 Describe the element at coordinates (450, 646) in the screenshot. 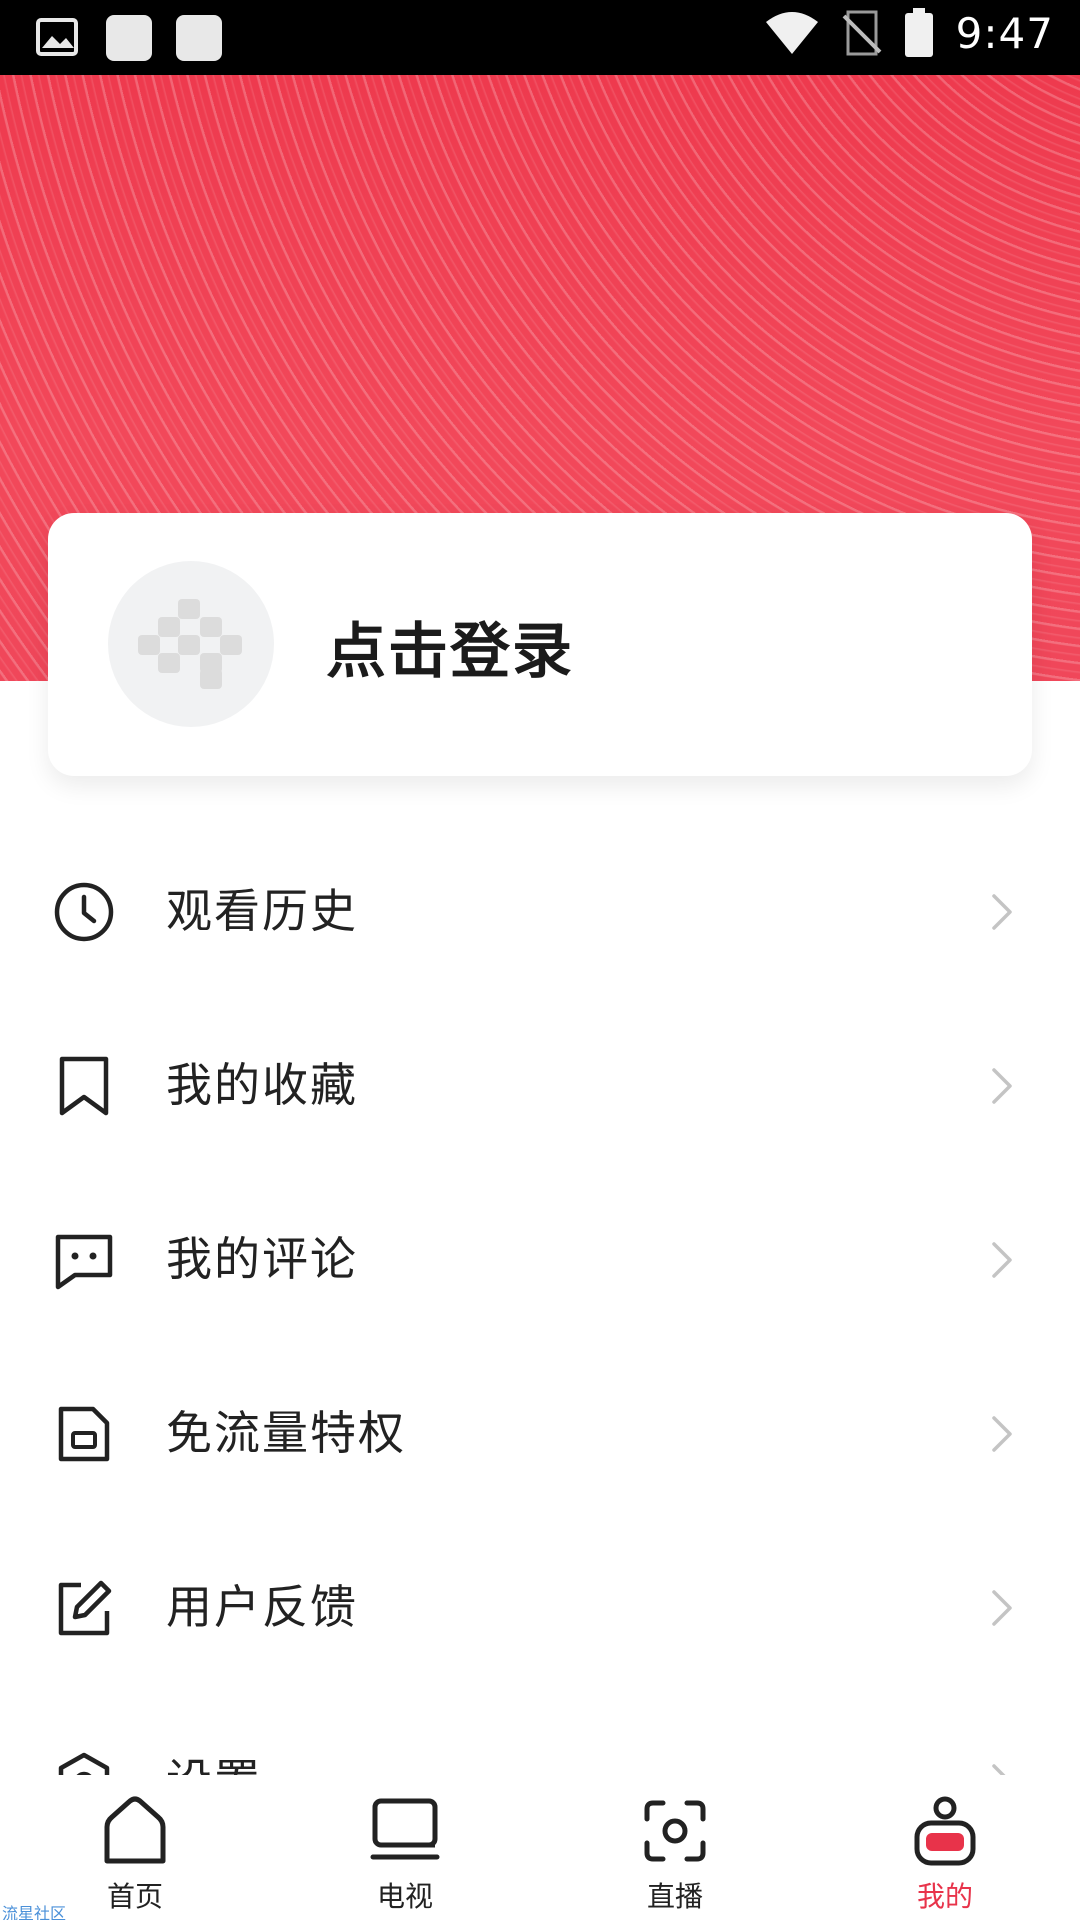

I see `login-button: 点击登录` at that location.